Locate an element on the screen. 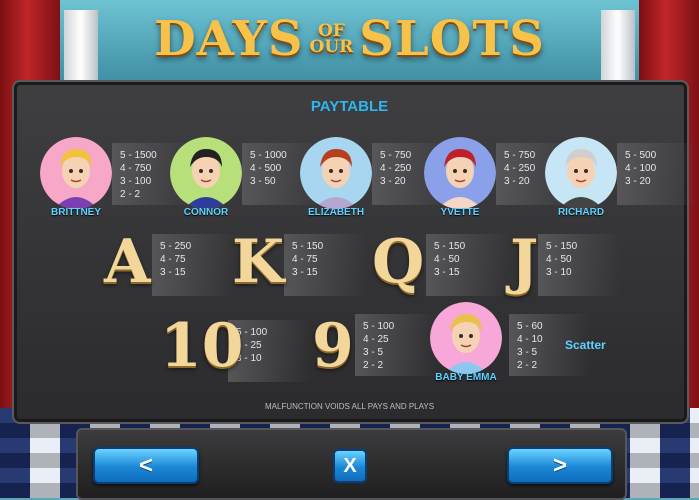 The width and height of the screenshot is (699, 500). pay-values: 5 - 150 4 - 50 3 - 15 is located at coordinates (449, 259).